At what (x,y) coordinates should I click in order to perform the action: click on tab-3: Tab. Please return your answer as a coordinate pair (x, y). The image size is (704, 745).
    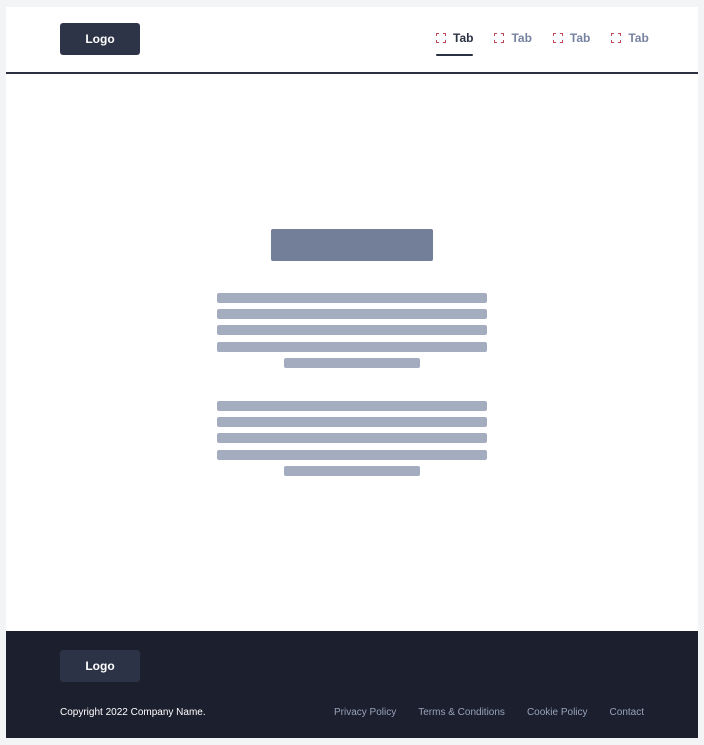
    Looking at the image, I should click on (571, 43).